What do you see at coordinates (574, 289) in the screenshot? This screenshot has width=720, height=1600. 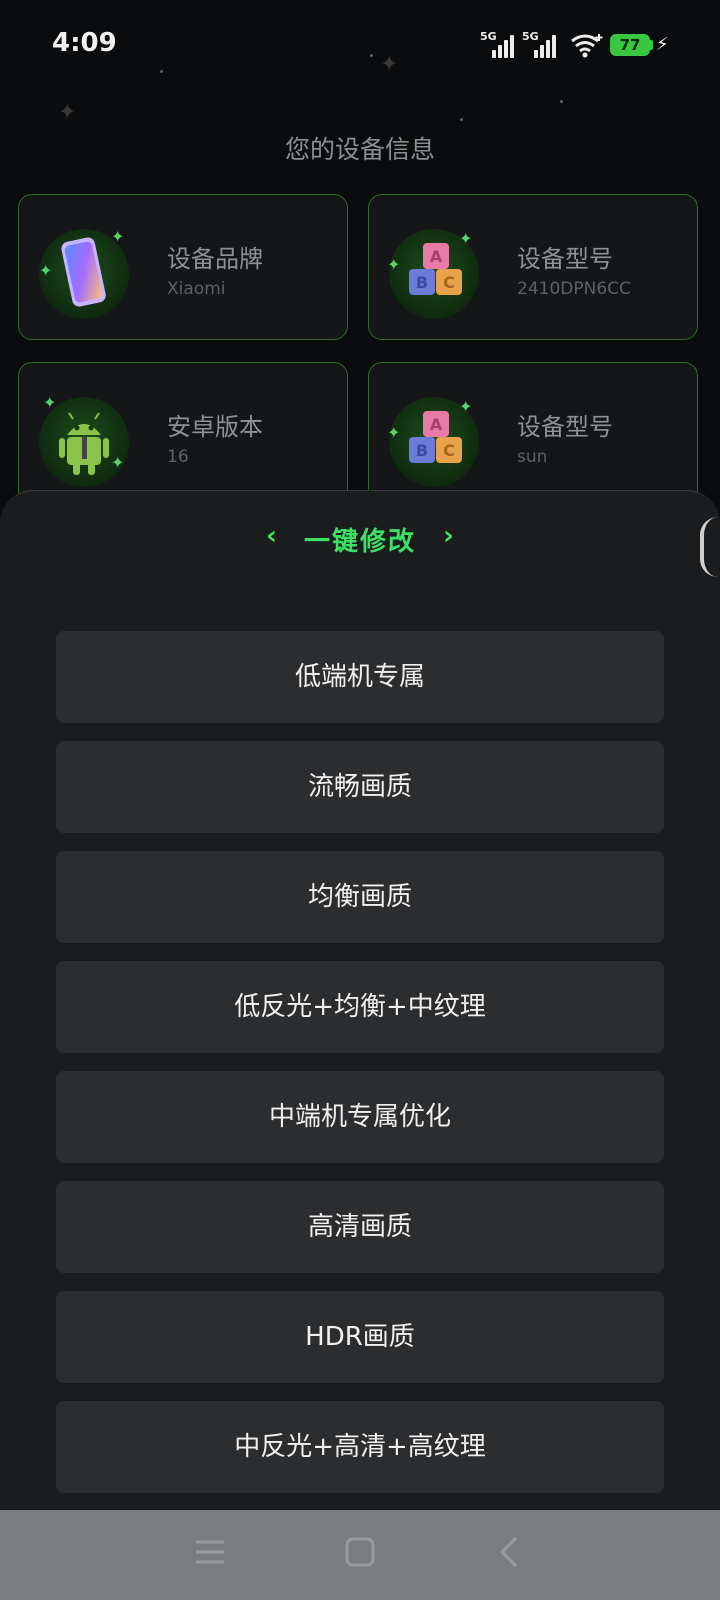 I see `card-value: 2410DPN6CC` at bounding box center [574, 289].